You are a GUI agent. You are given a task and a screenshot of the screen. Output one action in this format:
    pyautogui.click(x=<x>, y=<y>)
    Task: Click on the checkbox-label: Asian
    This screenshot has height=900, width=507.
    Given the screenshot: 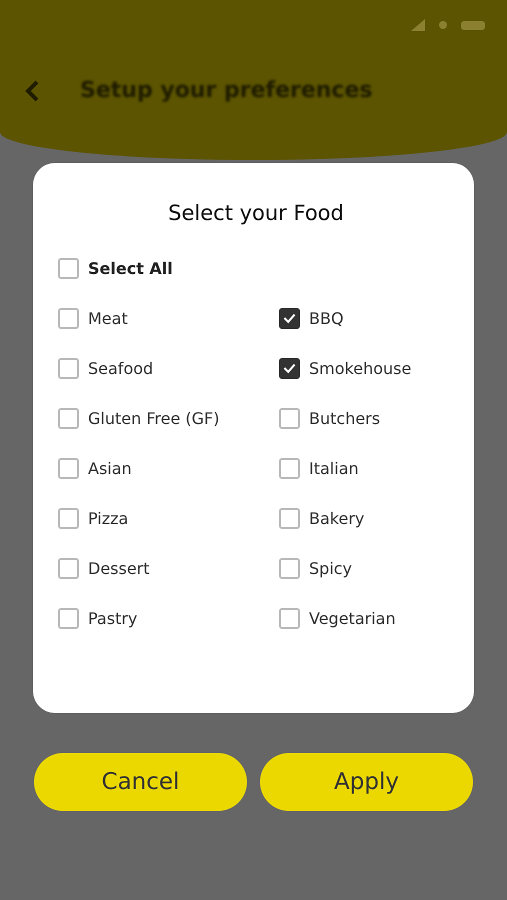 What is the action you would take?
    pyautogui.click(x=110, y=468)
    